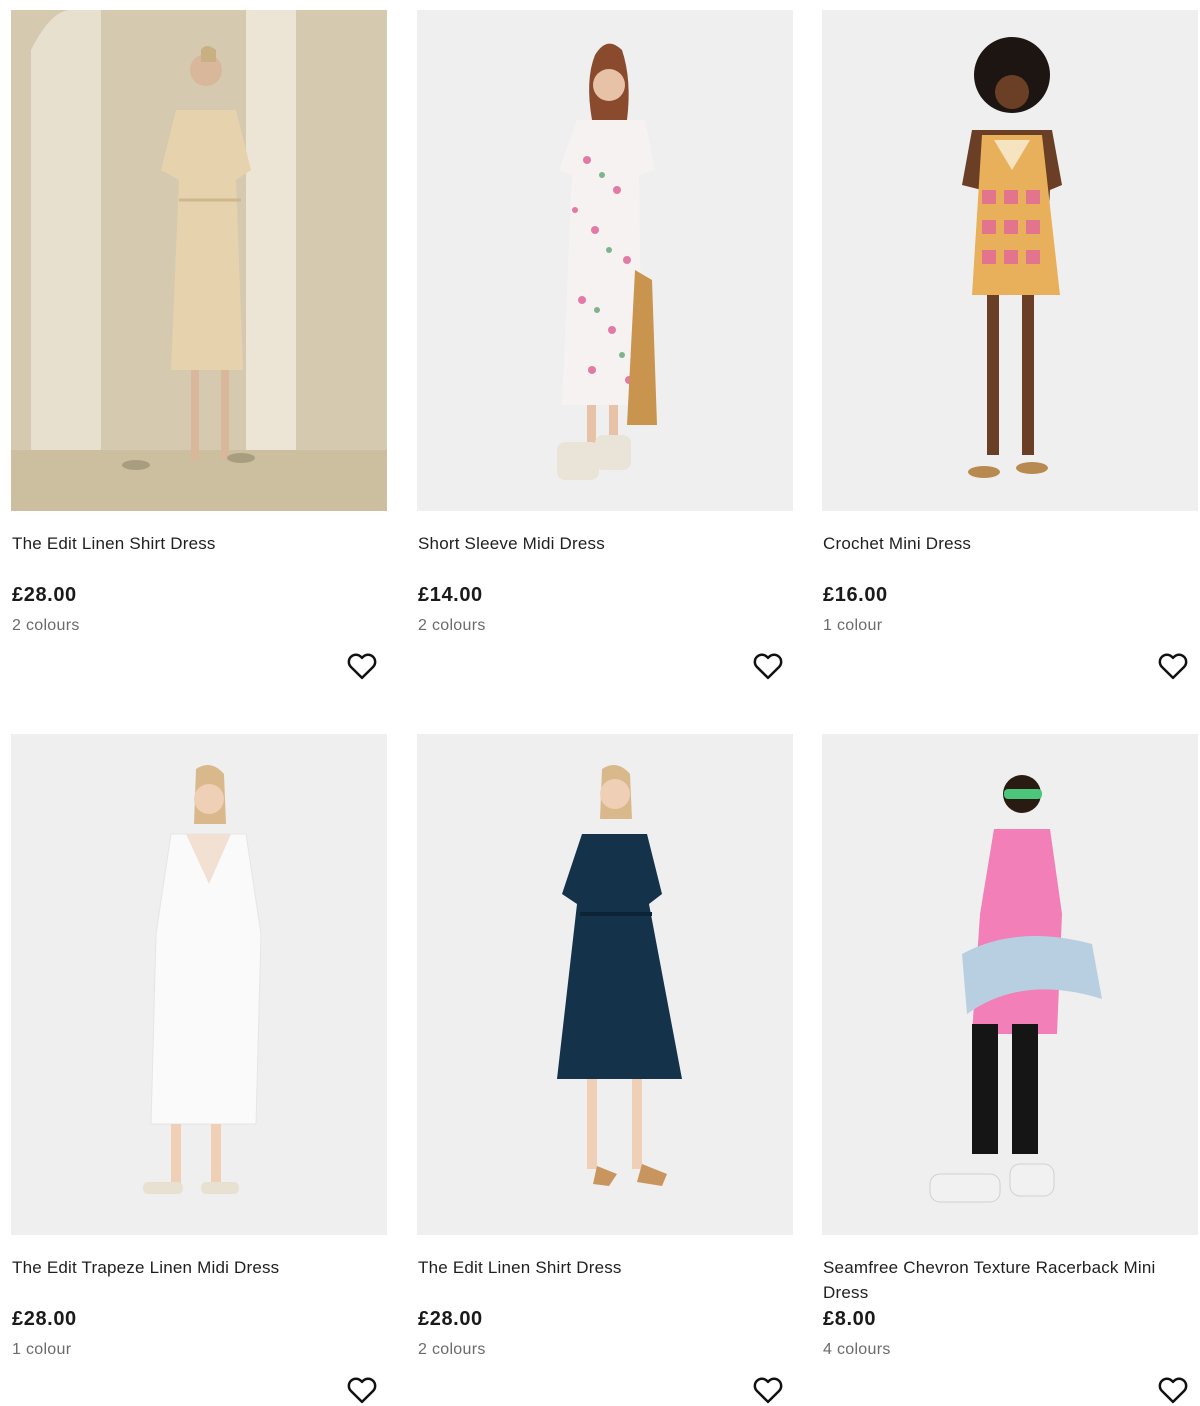 Image resolution: width=1200 pixels, height=1406 pixels. Describe the element at coordinates (850, 1319) in the screenshot. I see `product-price: £8.00` at that location.